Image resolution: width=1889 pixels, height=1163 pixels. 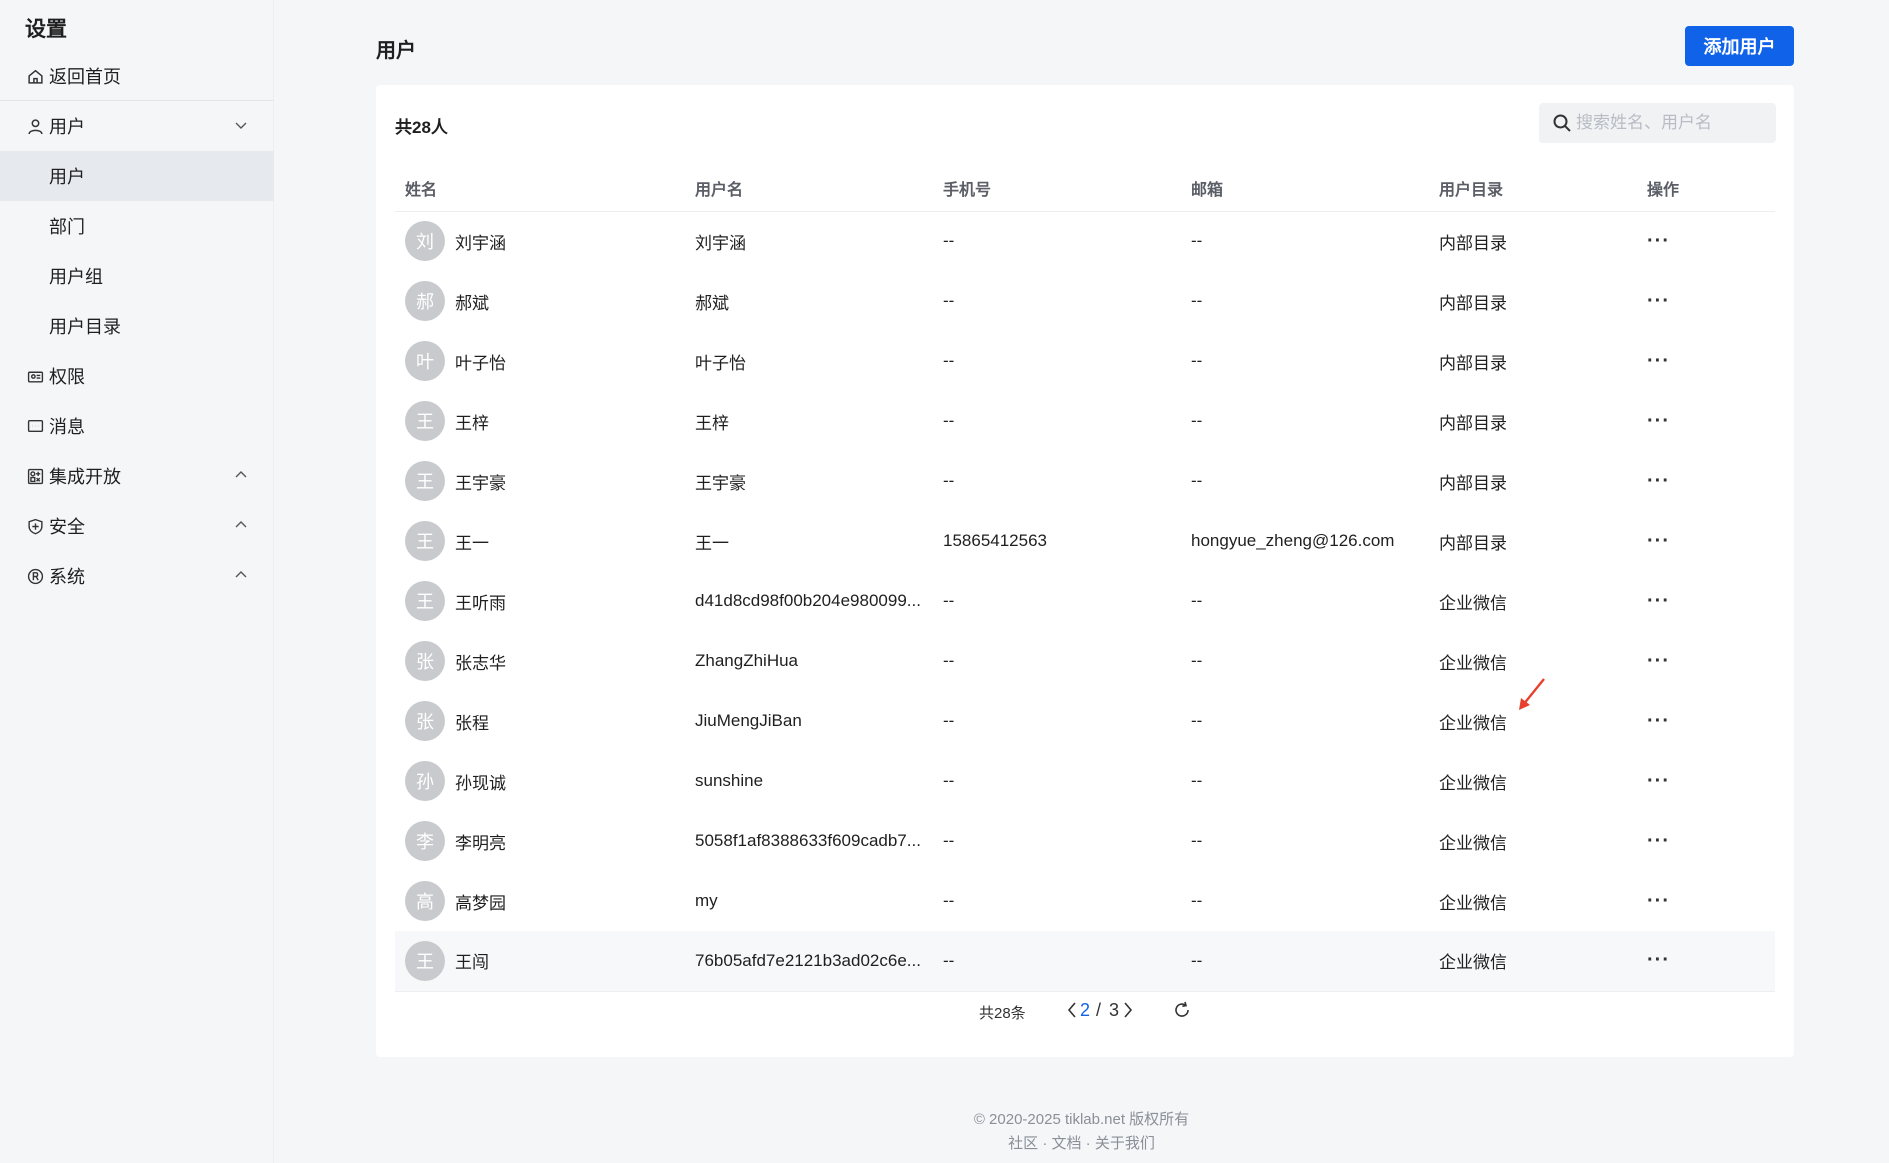 What do you see at coordinates (1085, 901) in the screenshot?
I see `table-row: 高高梦园 my -- -- 企业微信 ···` at bounding box center [1085, 901].